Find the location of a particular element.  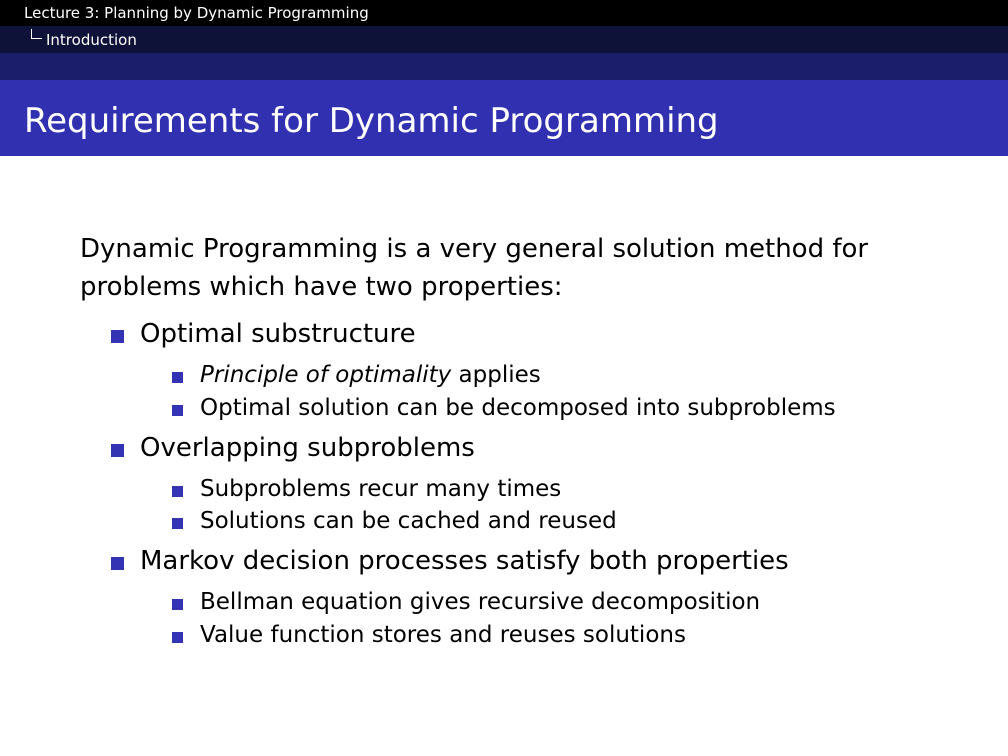

sub-bullet-text: applies is located at coordinates (496, 375).